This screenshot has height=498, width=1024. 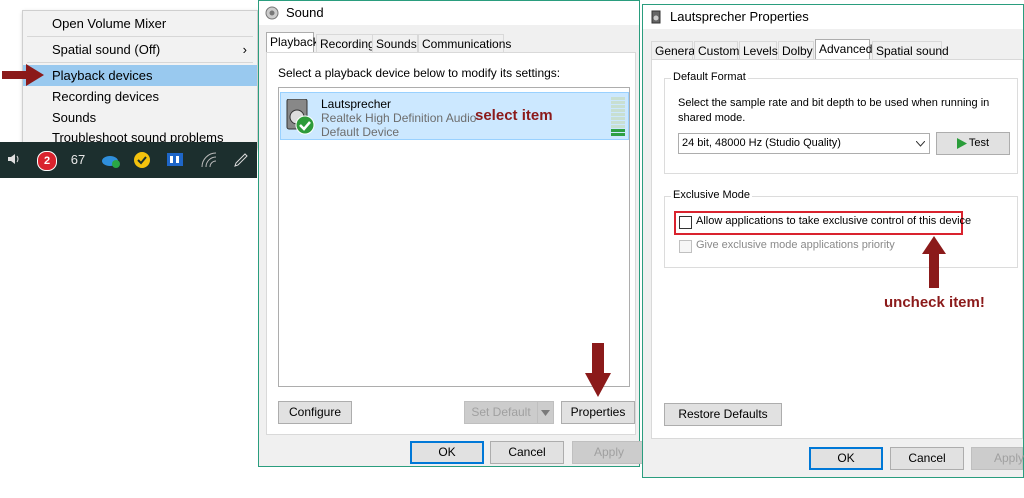 I want to click on arrow-right-annotation, so click(x=23, y=75).